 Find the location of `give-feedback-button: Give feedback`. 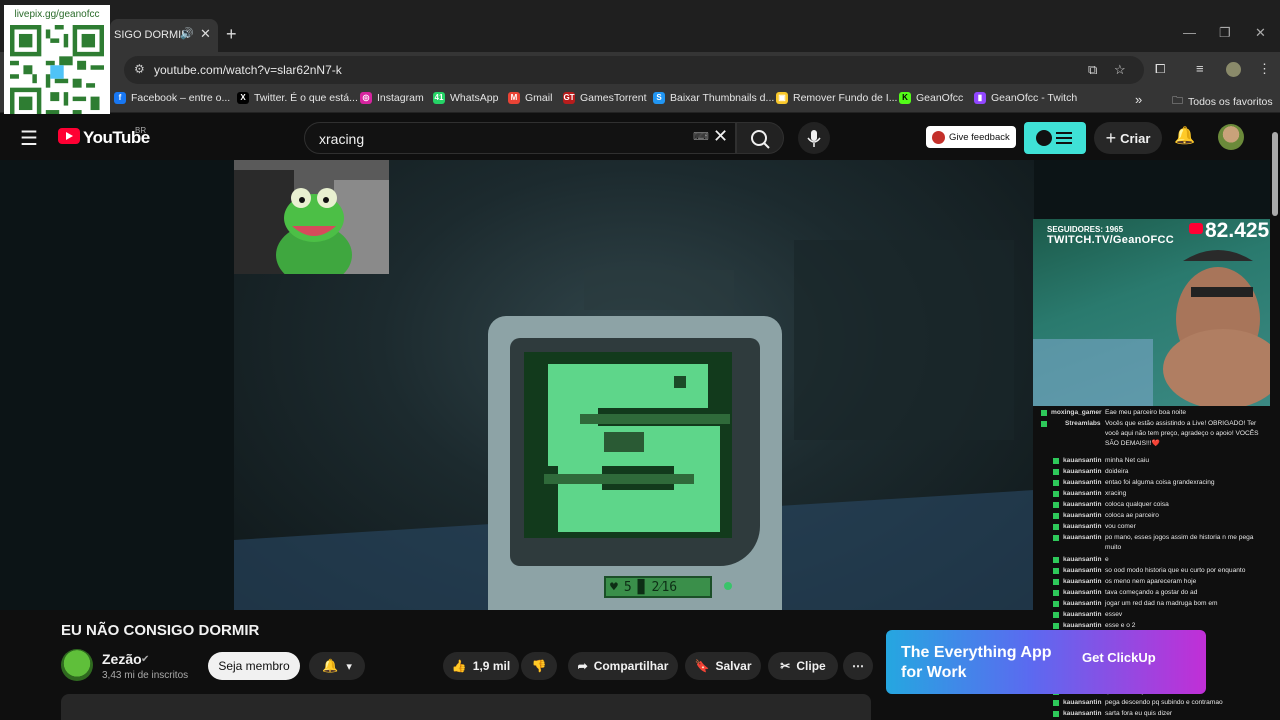

give-feedback-button: Give feedback is located at coordinates (971, 137).